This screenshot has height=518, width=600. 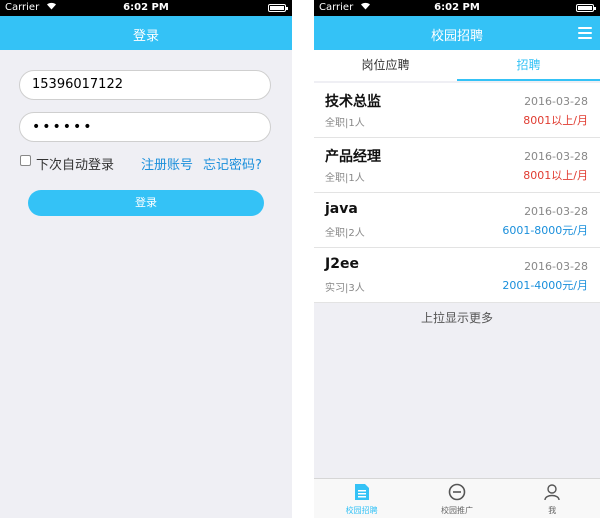 I want to click on recruit-navbar: 校园招聘, so click(x=457, y=33).